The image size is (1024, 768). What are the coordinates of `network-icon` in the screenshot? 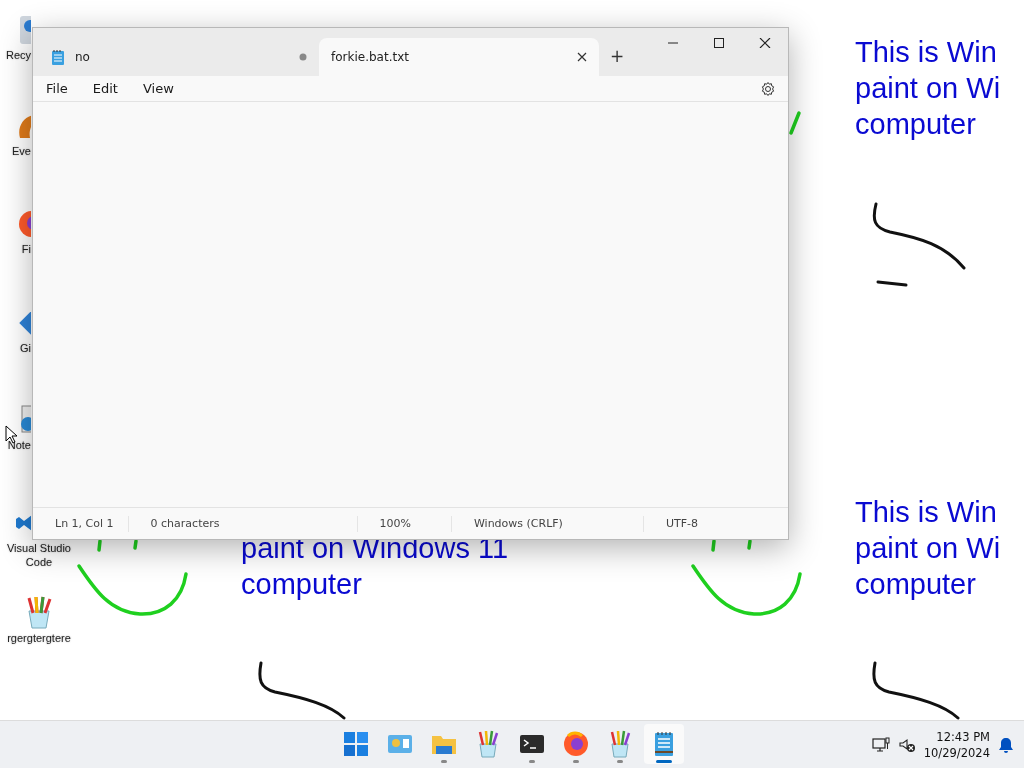 It's located at (880, 745).